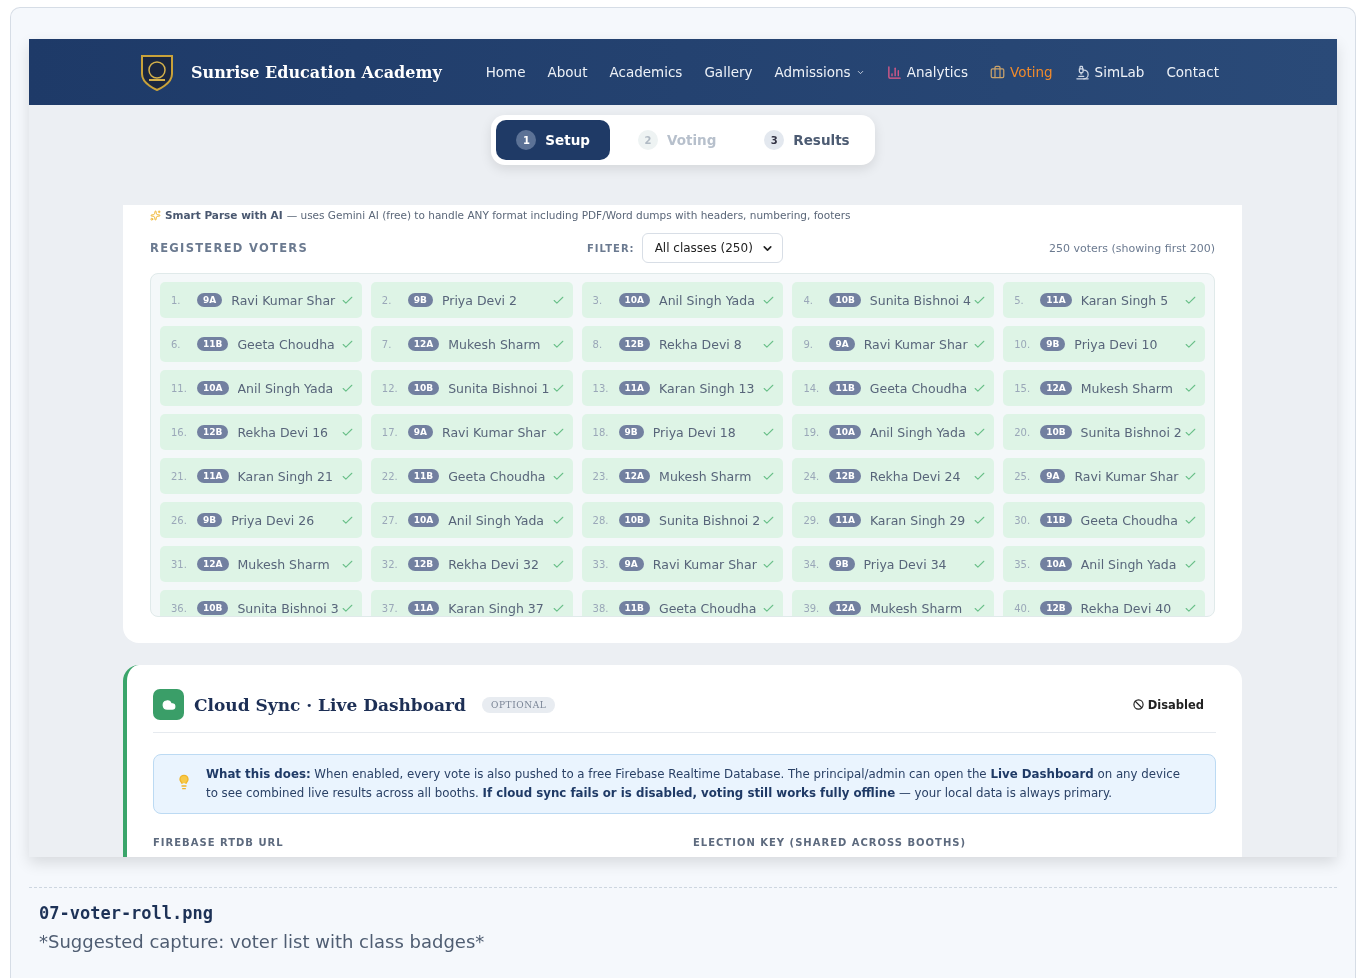 The height and width of the screenshot is (978, 1359). What do you see at coordinates (812, 432) in the screenshot?
I see `voter-number: 19.` at bounding box center [812, 432].